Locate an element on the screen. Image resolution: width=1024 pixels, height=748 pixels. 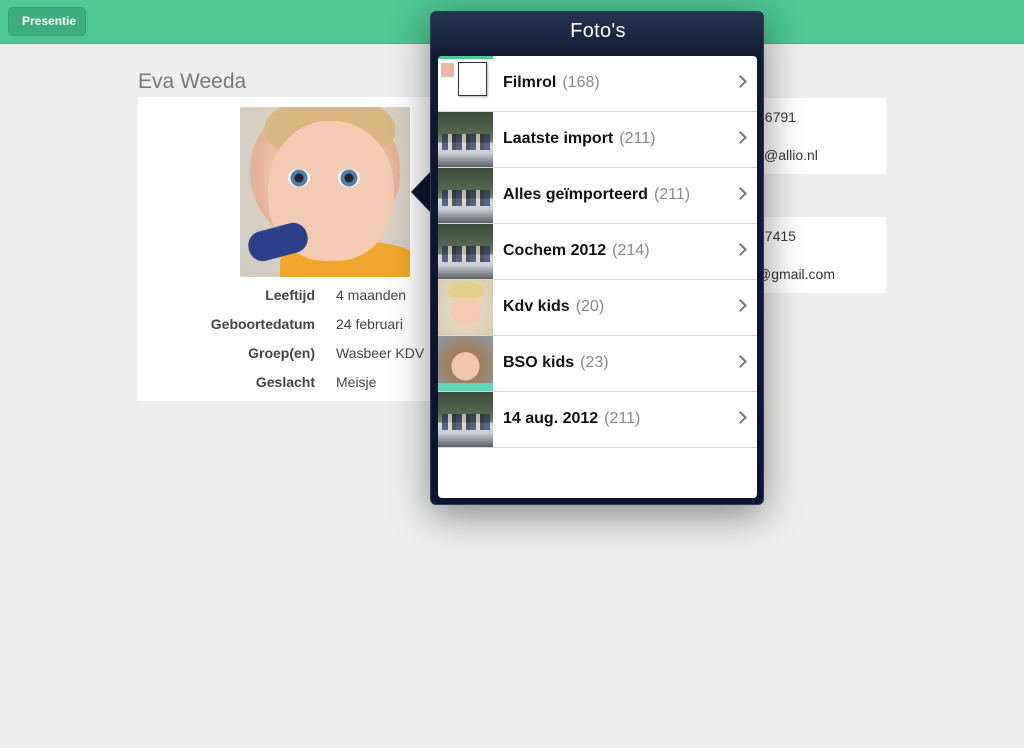
popover-arrow is located at coordinates (421, 192).